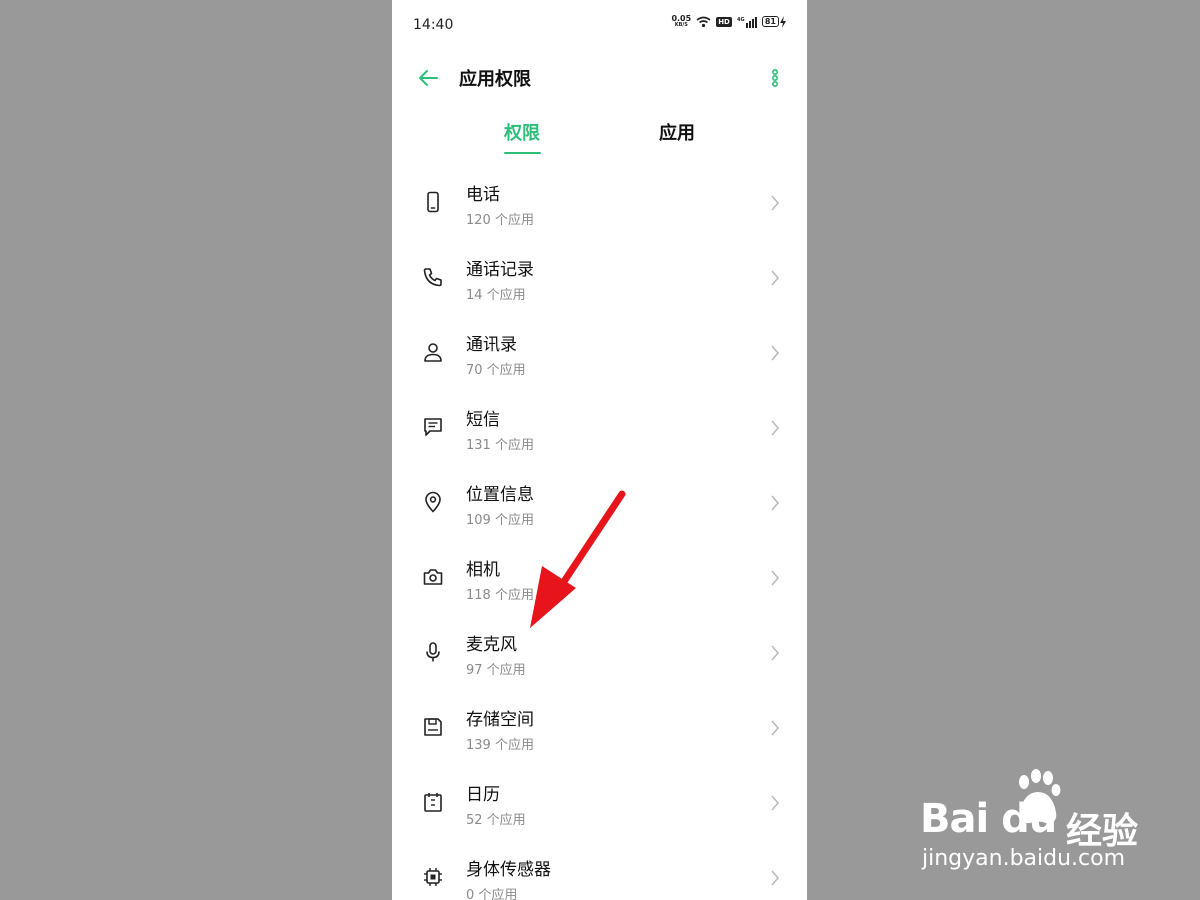 The height and width of the screenshot is (900, 1200). Describe the element at coordinates (496, 295) in the screenshot. I see `permission-app-count: 14 个应用` at that location.